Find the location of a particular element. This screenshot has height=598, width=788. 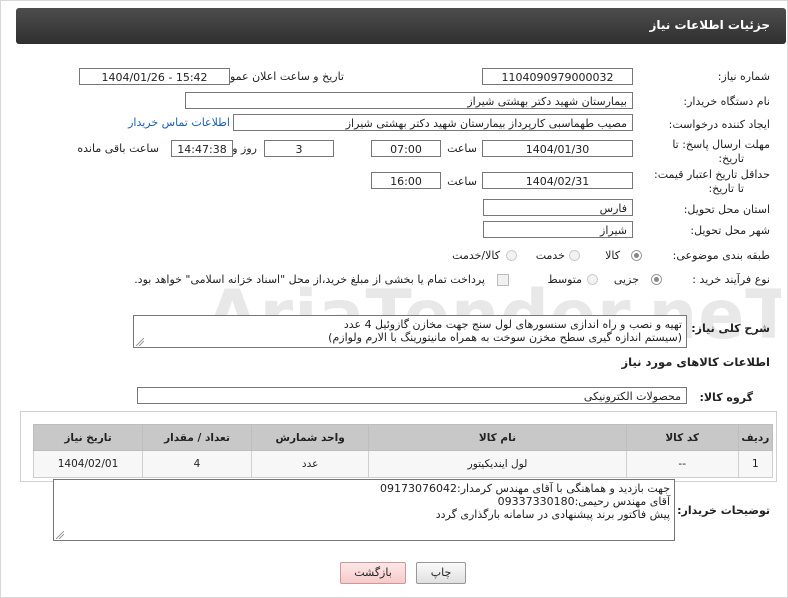

need-number-field: 1104090979000032 is located at coordinates (557, 76).